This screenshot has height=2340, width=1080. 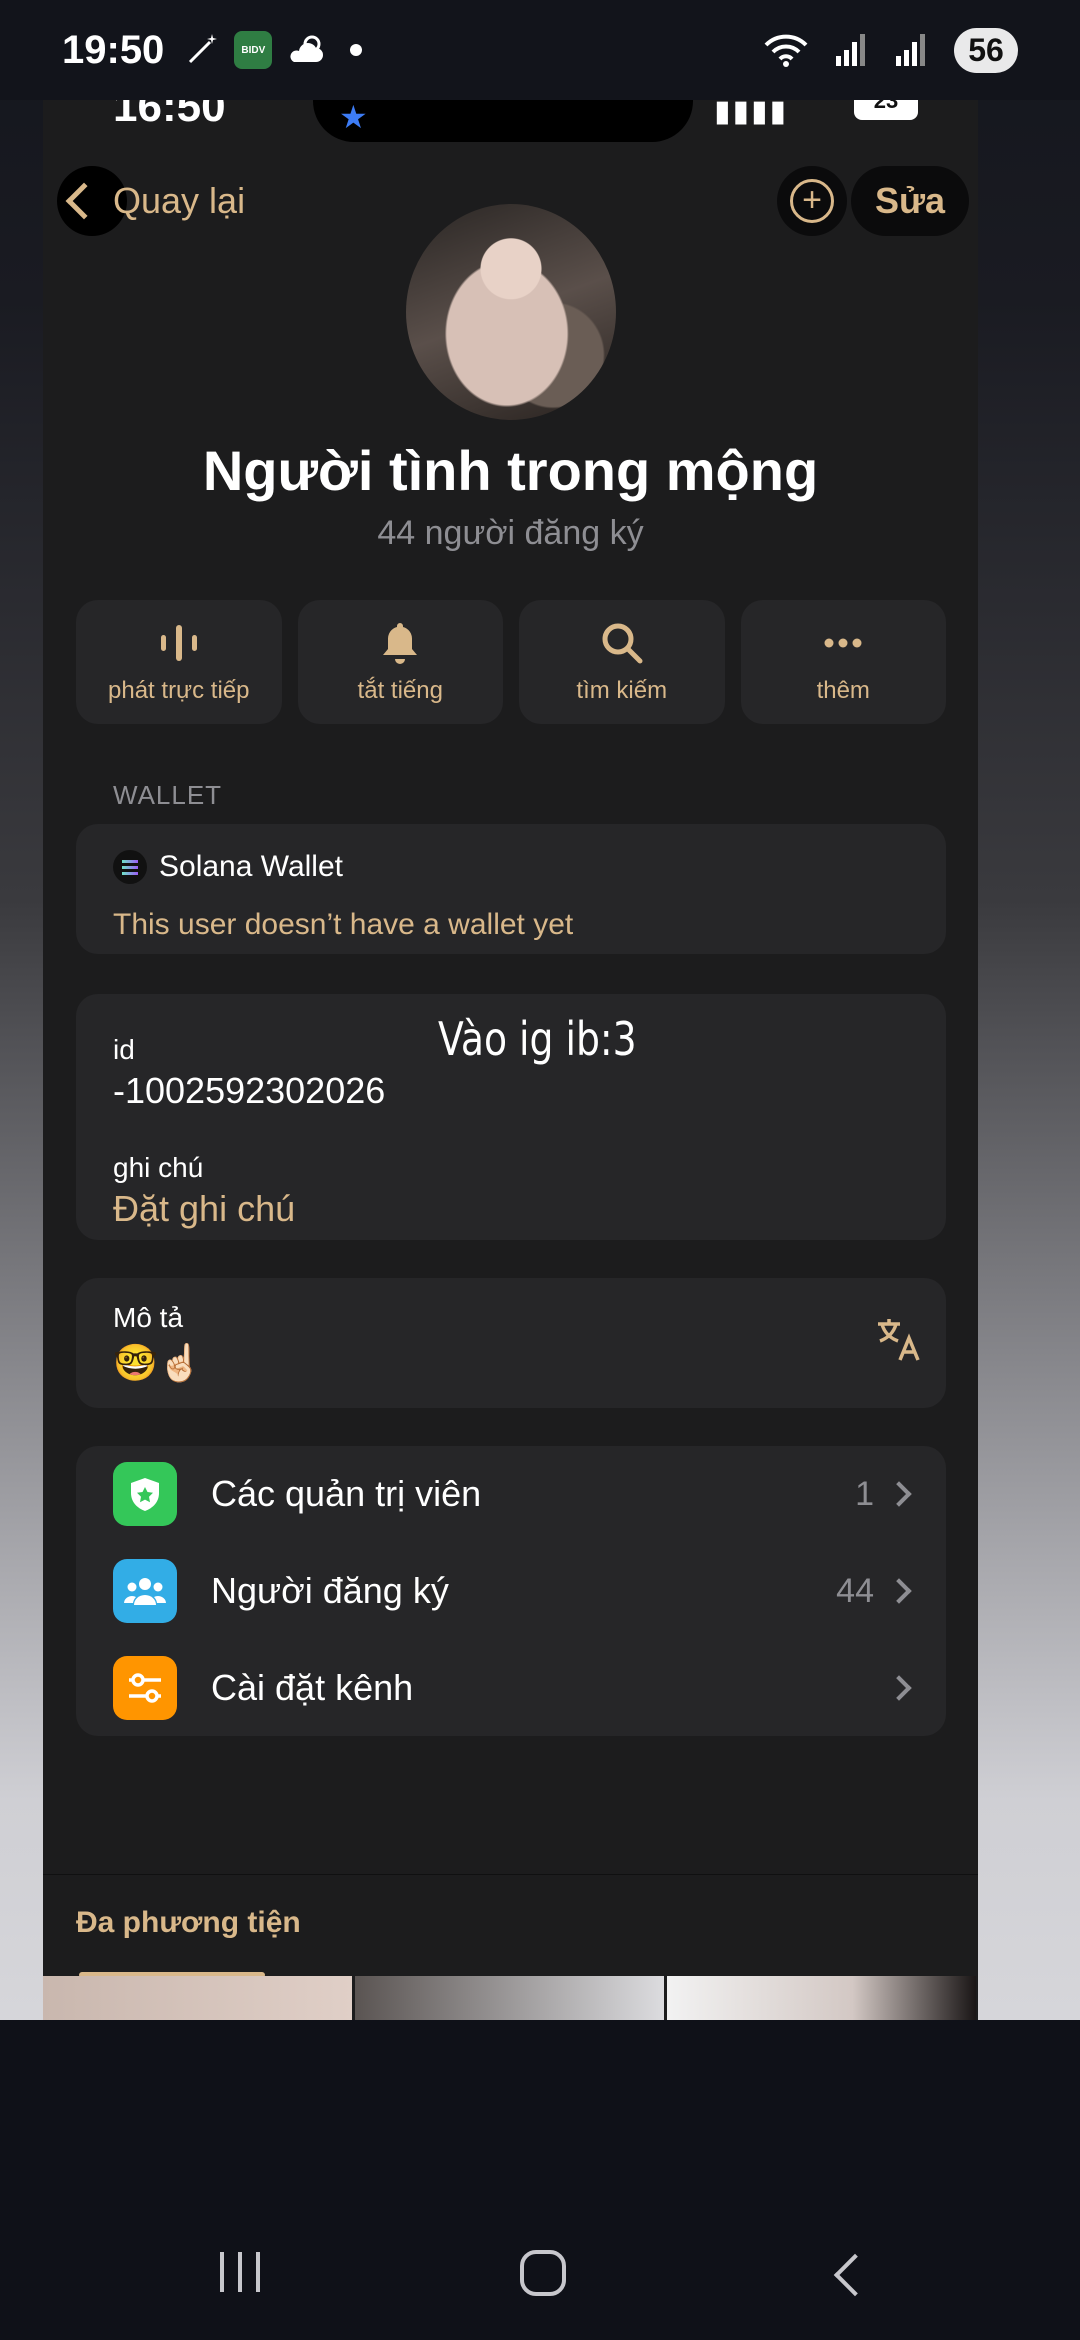 What do you see at coordinates (511, 662) in the screenshot?
I see `action-buttons: phát trực tiếp tắt tiếng tìm kiếm thêm` at bounding box center [511, 662].